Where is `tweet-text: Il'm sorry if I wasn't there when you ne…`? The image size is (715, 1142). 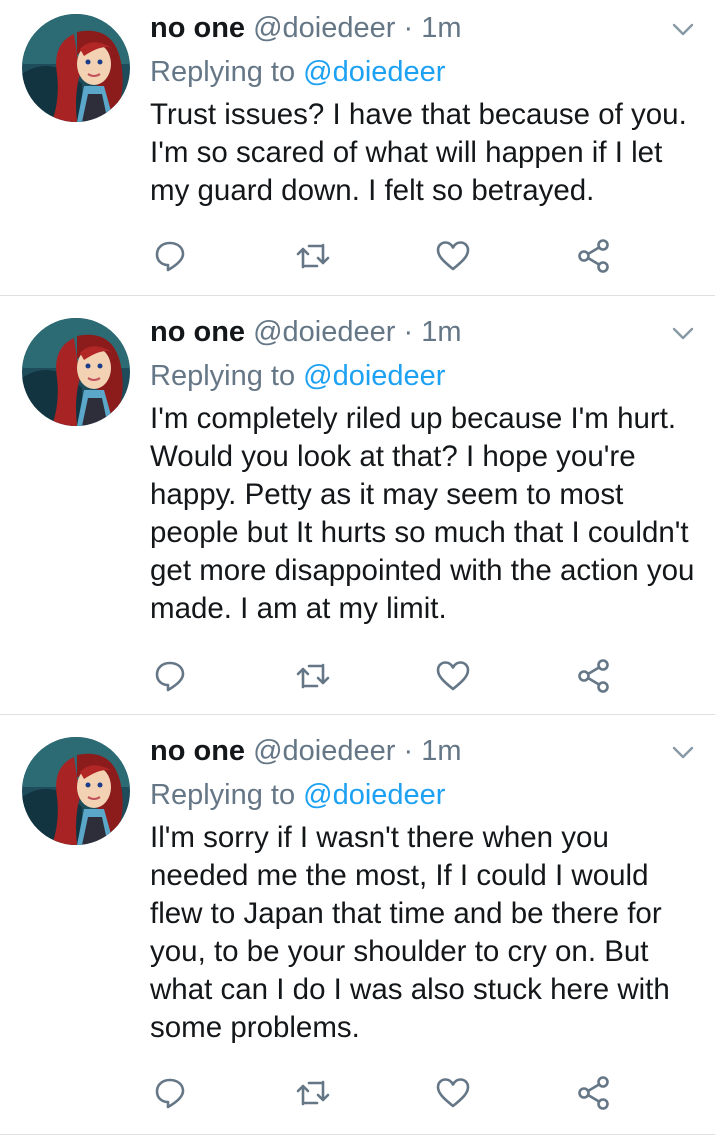
tweet-text: Il'm sorry if I wasn't there when you ne… is located at coordinates (410, 932).